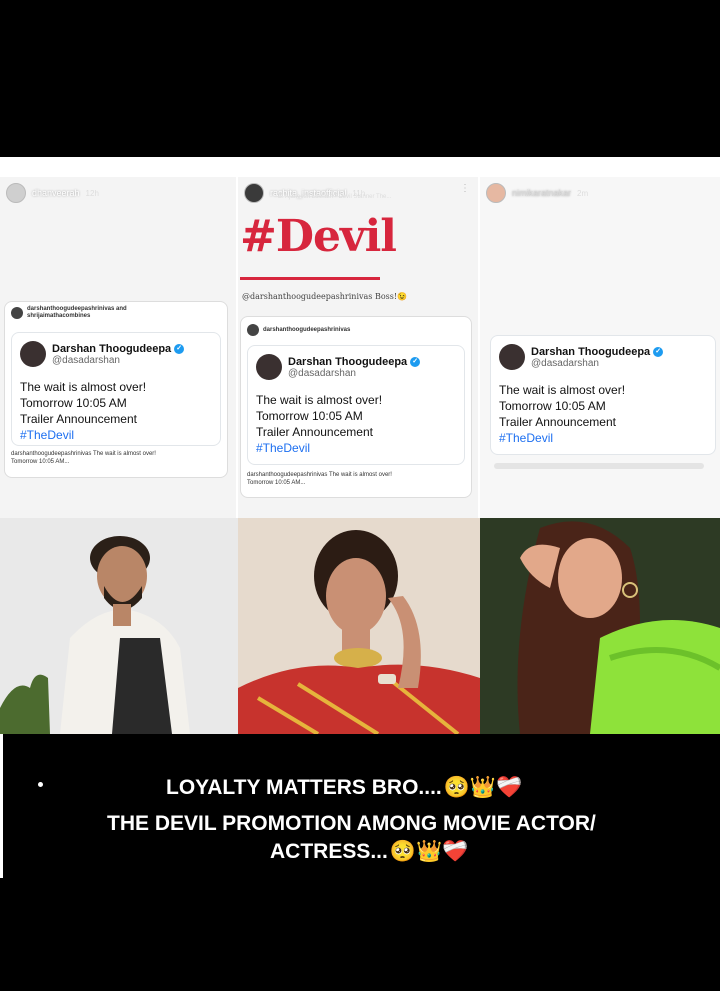  I want to click on more-options-icon: ⋮, so click(465, 188).